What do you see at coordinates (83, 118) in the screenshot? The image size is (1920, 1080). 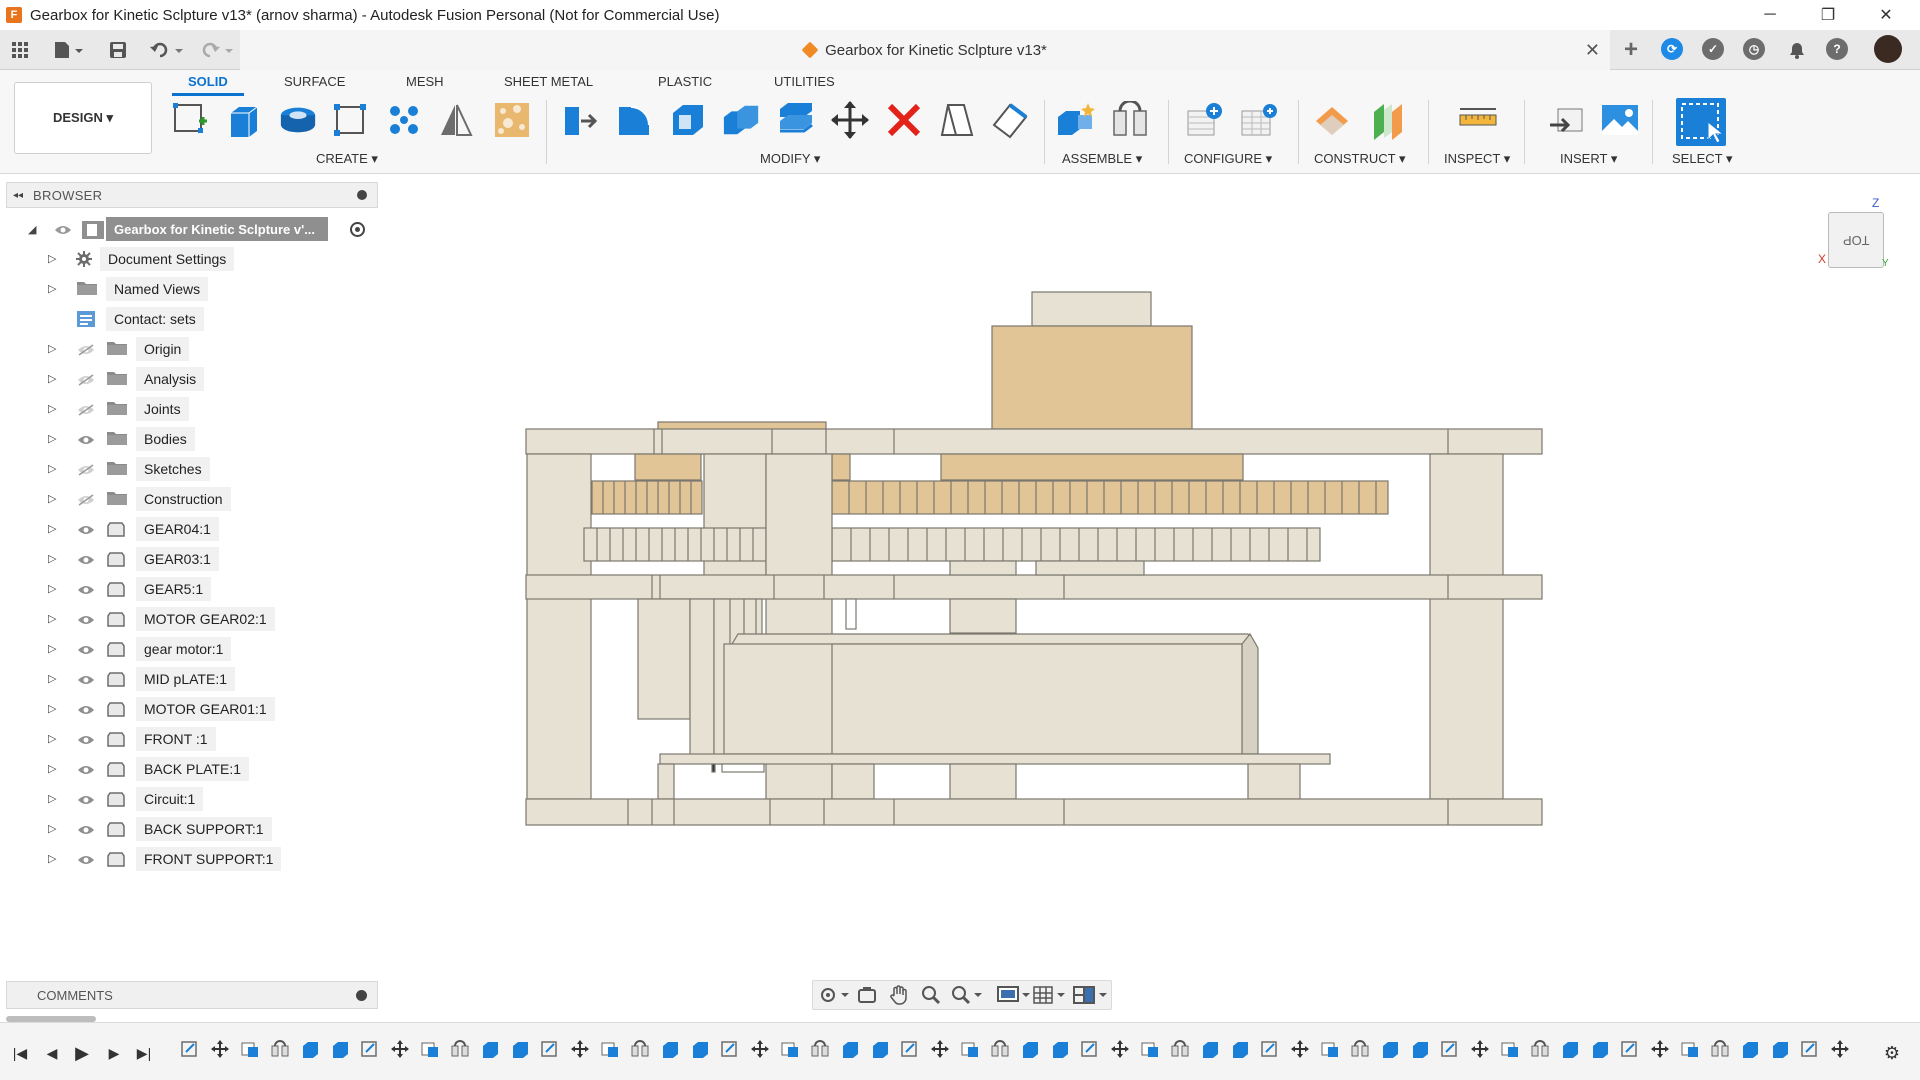 I see `workspace-switcher-button: DESIGN ▾` at bounding box center [83, 118].